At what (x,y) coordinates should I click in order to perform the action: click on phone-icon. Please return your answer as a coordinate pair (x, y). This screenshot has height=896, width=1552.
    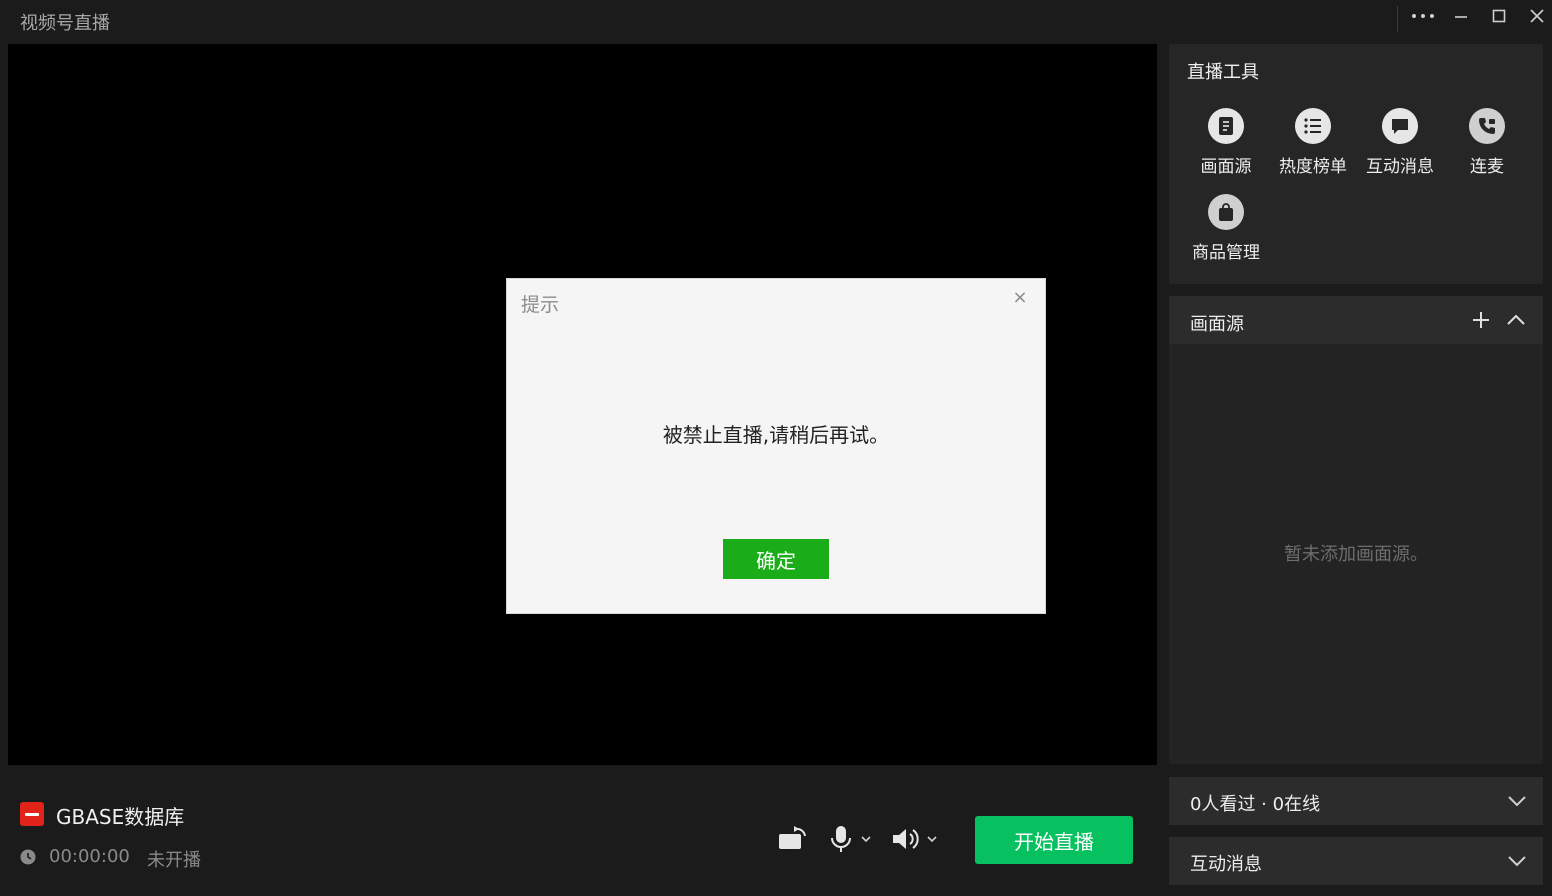
    Looking at the image, I should click on (1487, 126).